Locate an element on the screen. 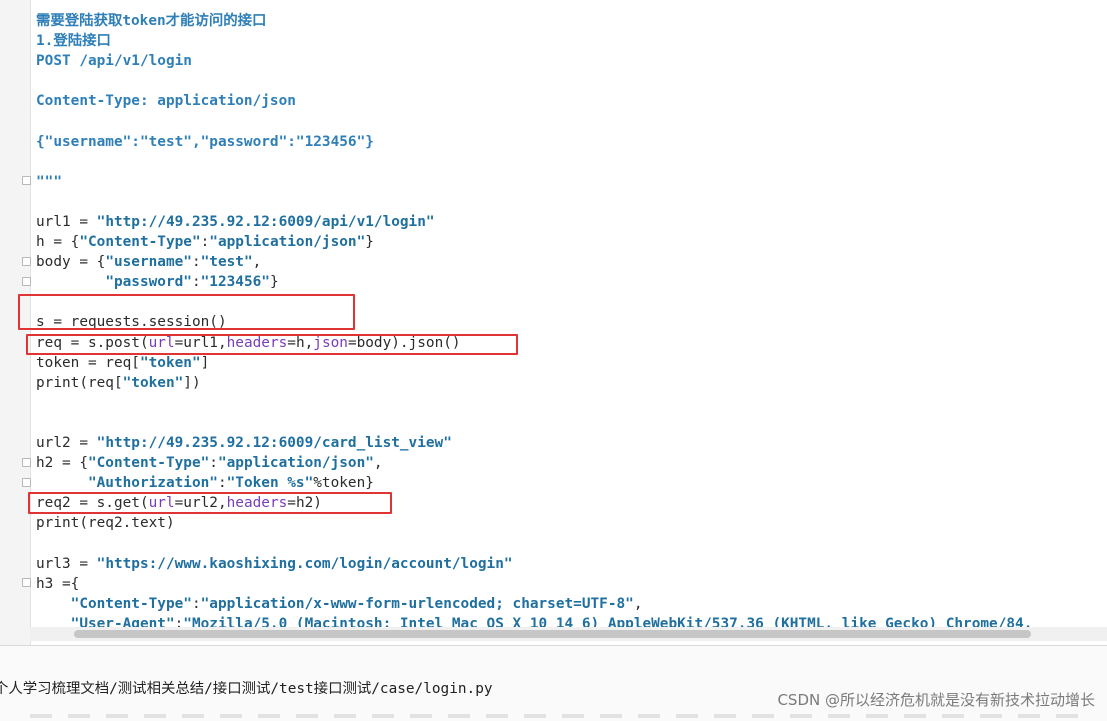 Image resolution: width=1107 pixels, height=721 pixels. code-token: ] is located at coordinates (205, 362).